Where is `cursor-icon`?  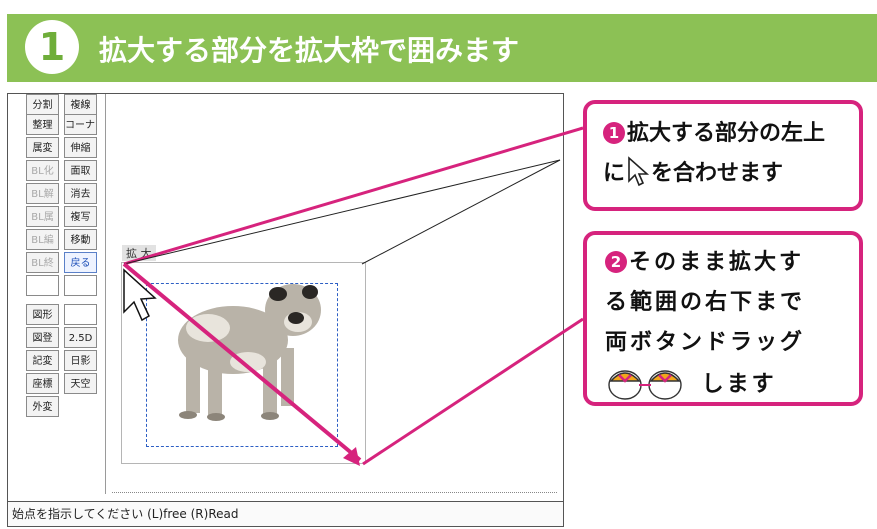 cursor-icon is located at coordinates (639, 171).